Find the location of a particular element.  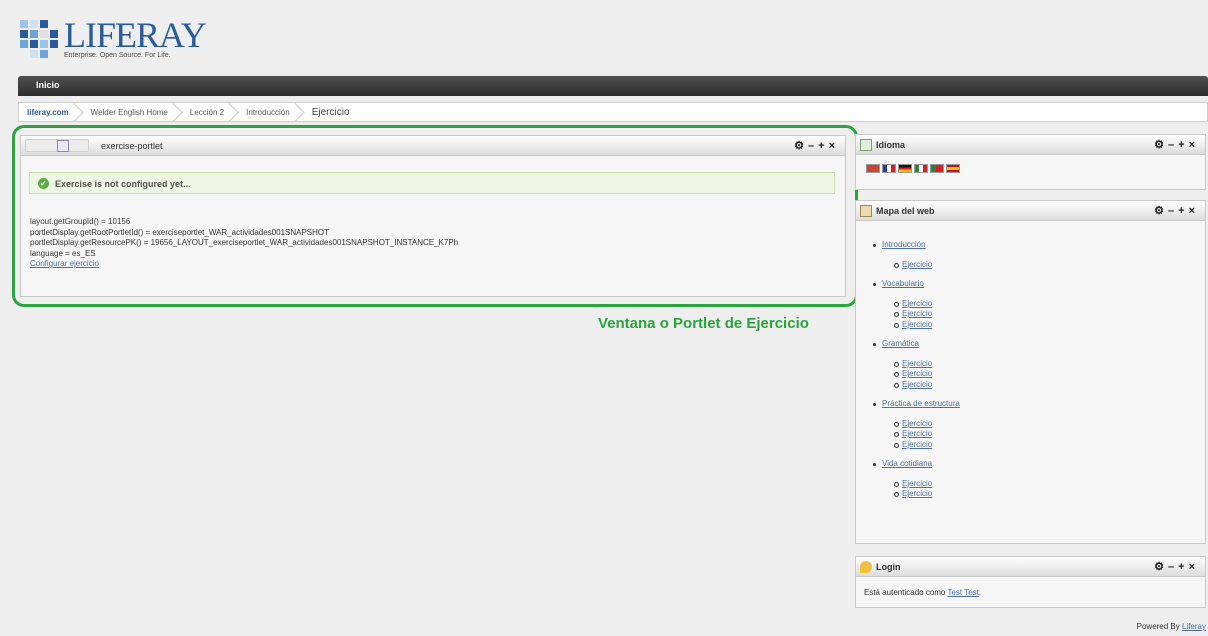

sitemap-sublist: Ejercicio is located at coordinates (912, 265).